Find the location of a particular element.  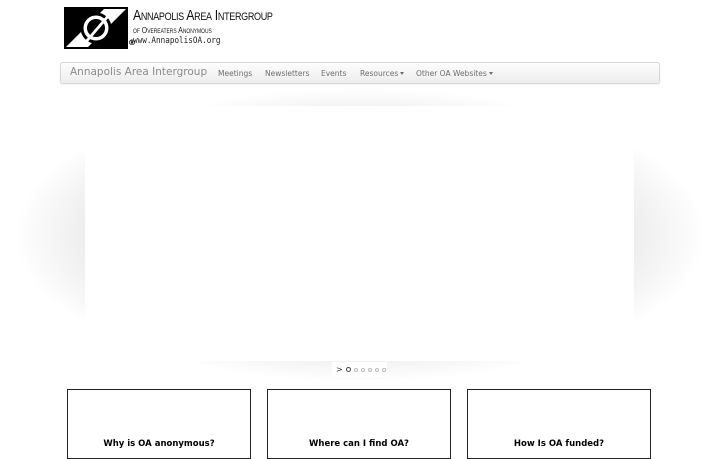

info-card-title: Why is OA anonymous? is located at coordinates (159, 444).